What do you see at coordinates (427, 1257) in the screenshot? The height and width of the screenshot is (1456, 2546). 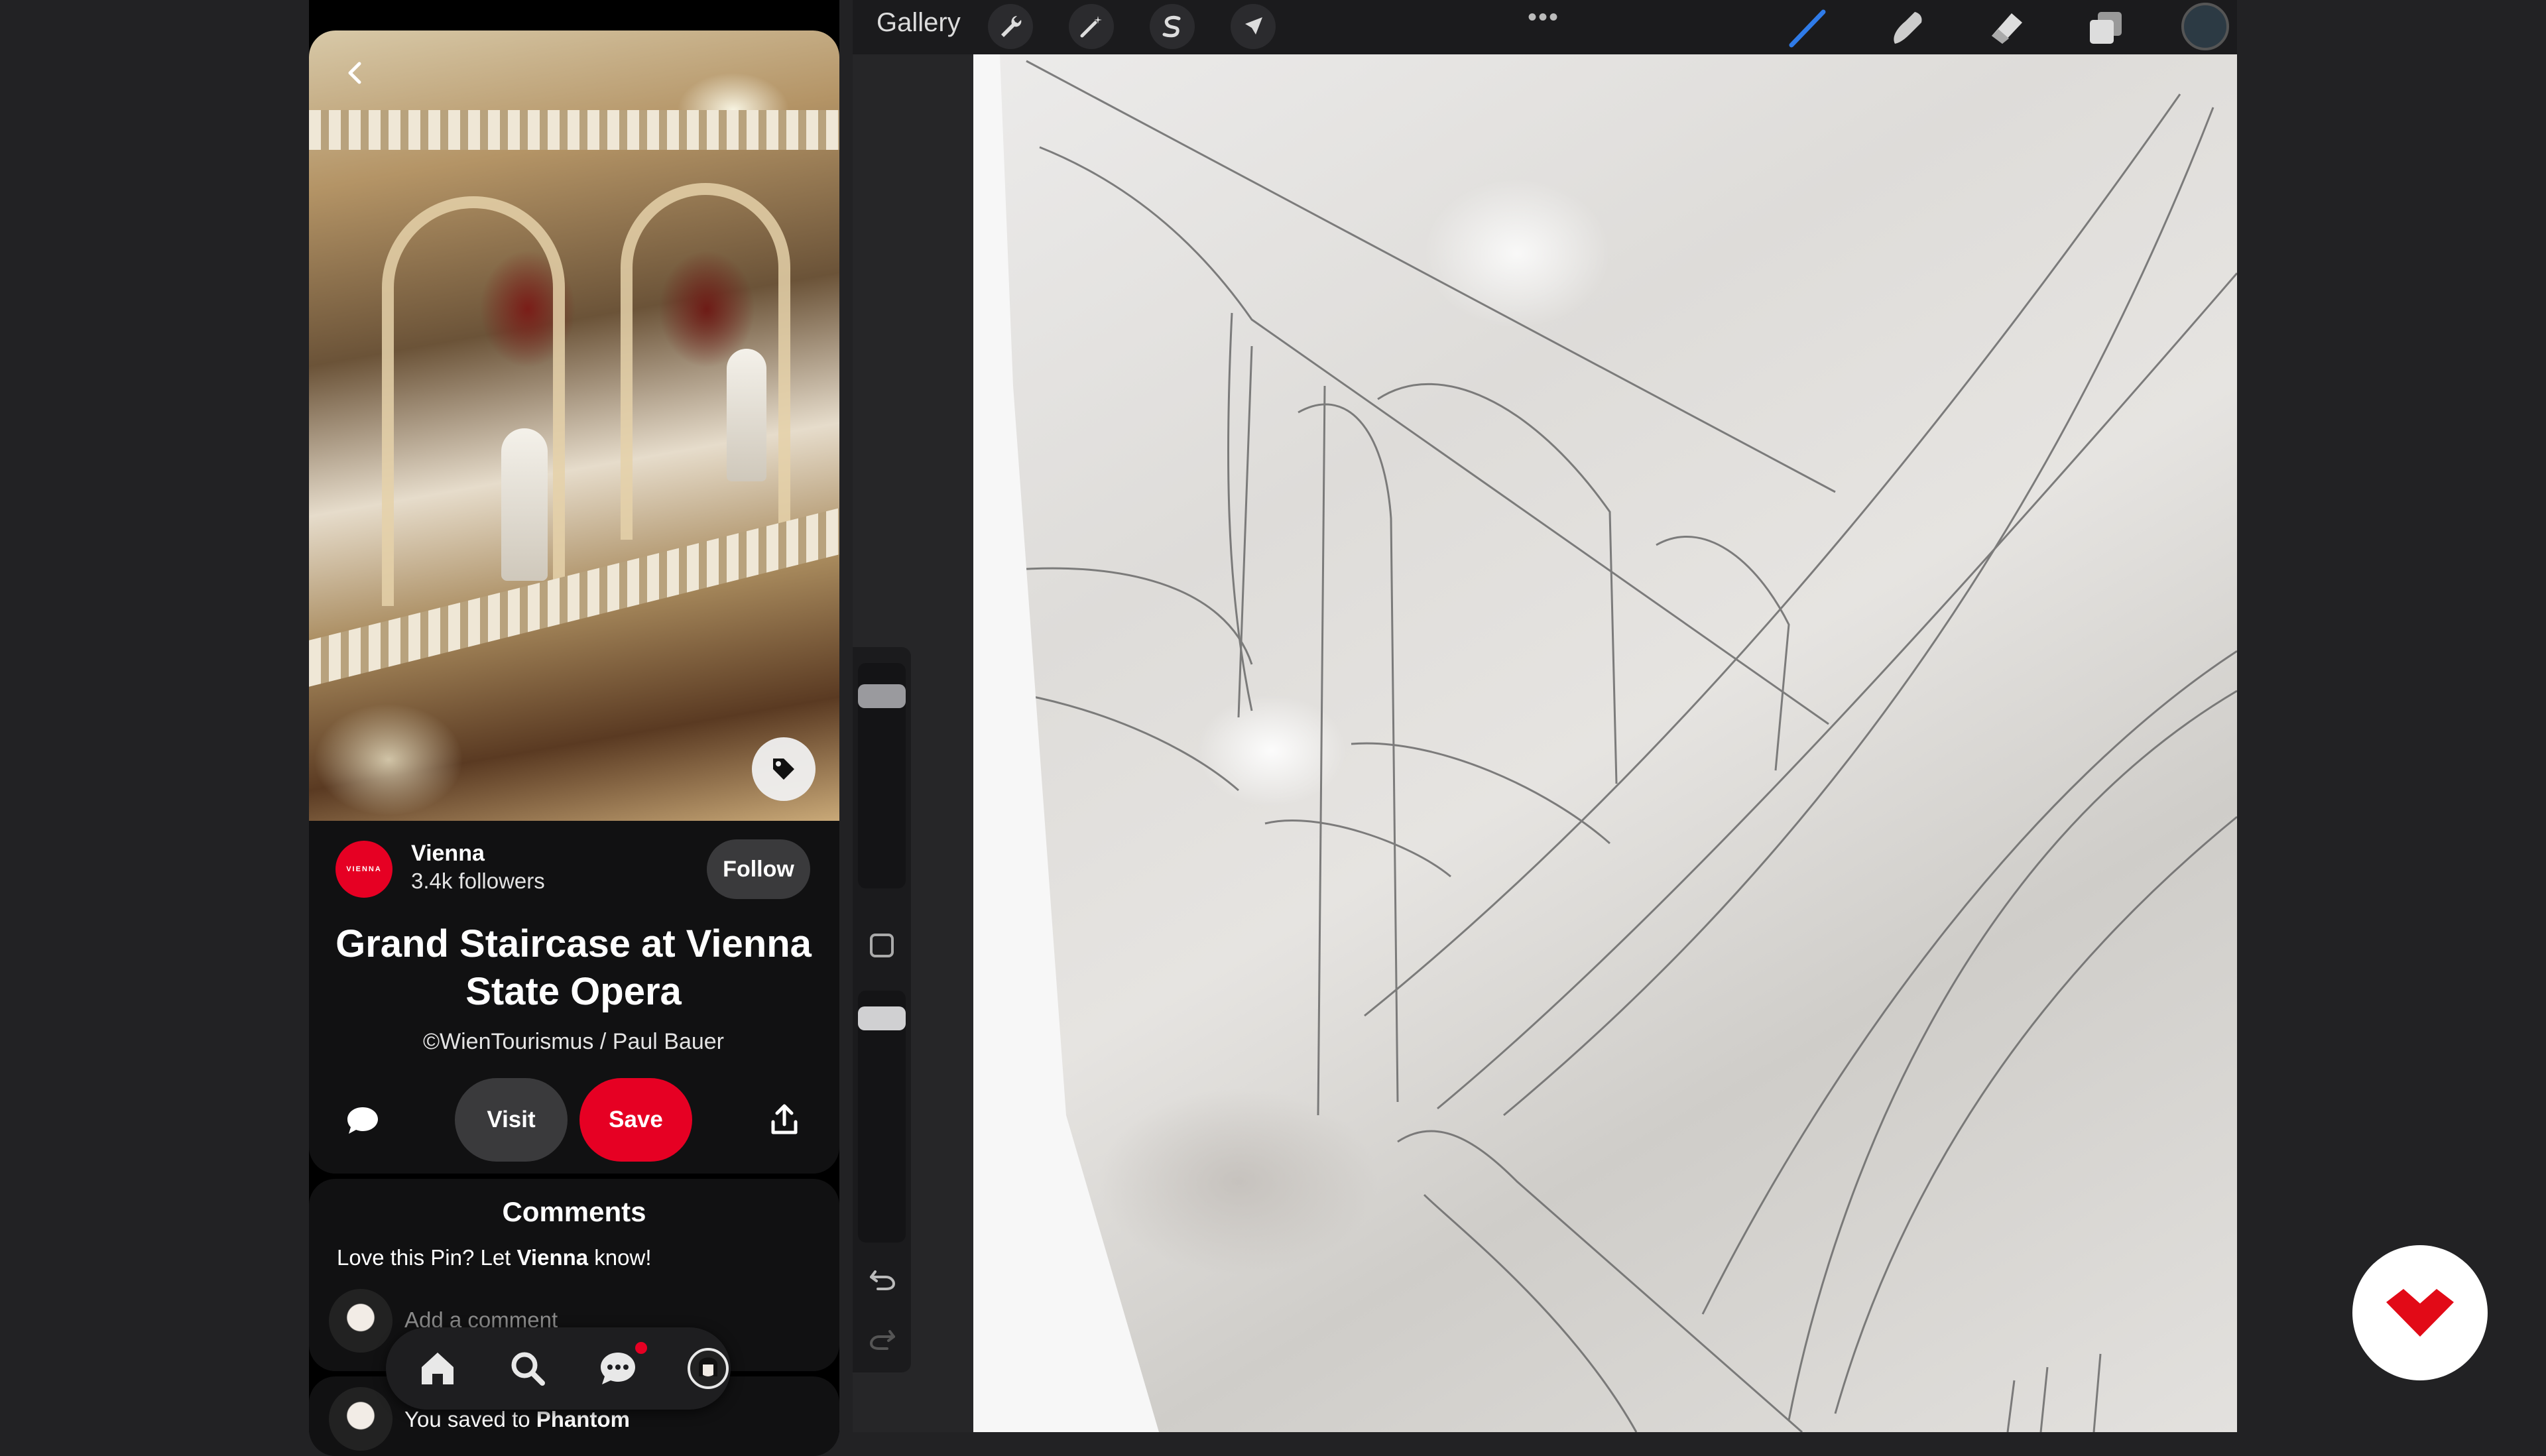 I see `prompt-prefix: Love this Pin? Let` at bounding box center [427, 1257].